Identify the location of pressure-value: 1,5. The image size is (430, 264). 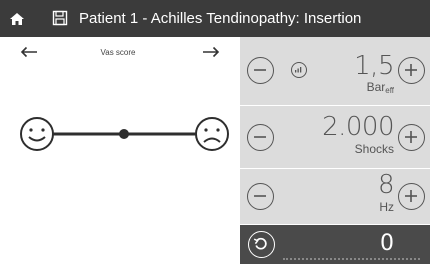
(374, 66).